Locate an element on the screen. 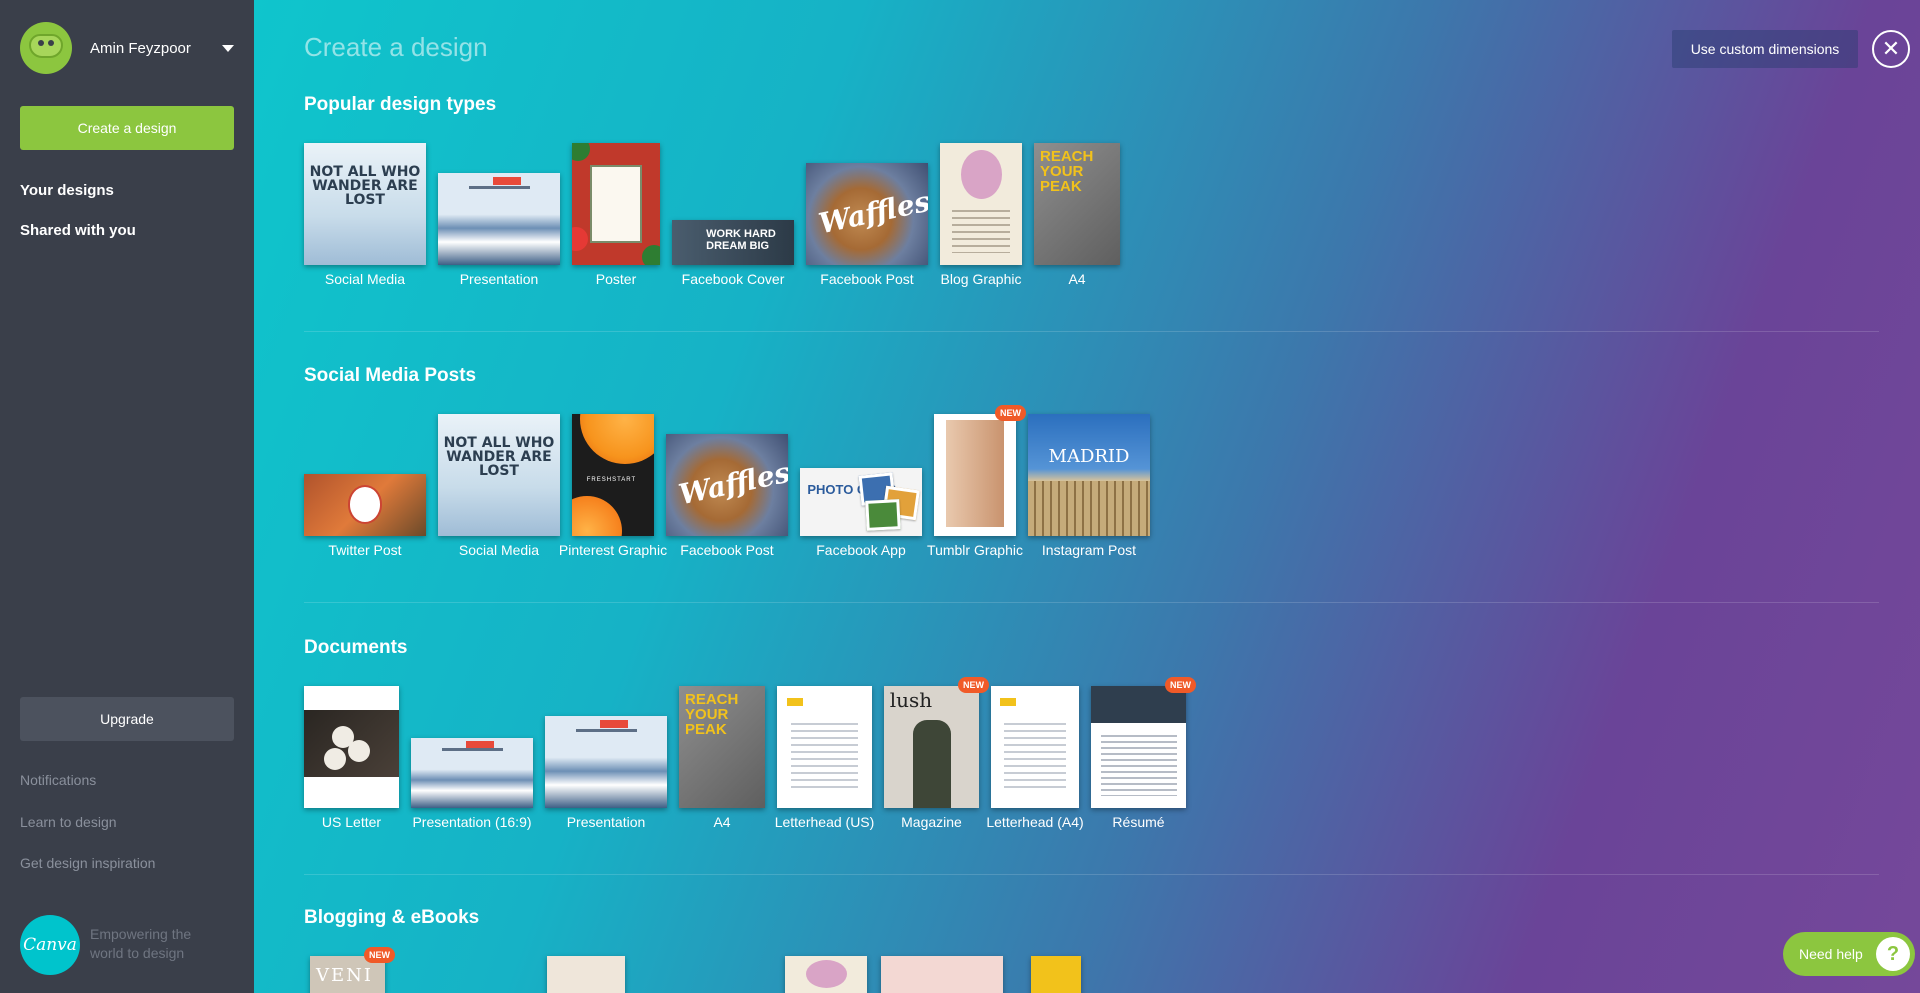 This screenshot has height=993, width=1920. question-icon: ? is located at coordinates (1893, 954).